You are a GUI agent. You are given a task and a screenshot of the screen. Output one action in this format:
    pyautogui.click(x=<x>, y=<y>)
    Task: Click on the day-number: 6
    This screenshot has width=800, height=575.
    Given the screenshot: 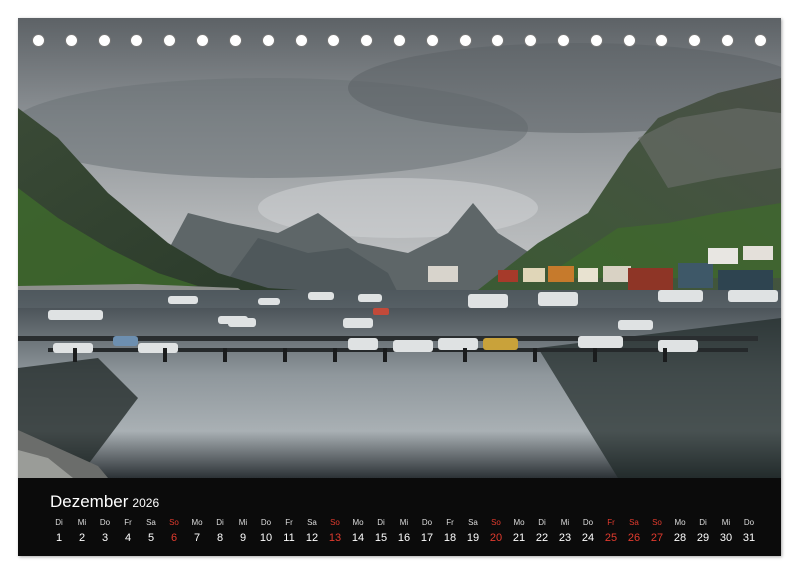 What is the action you would take?
    pyautogui.click(x=174, y=538)
    